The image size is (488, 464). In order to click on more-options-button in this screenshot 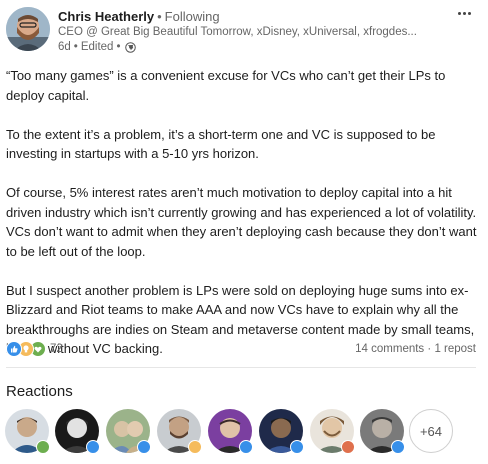, I will do `click(464, 14)`.